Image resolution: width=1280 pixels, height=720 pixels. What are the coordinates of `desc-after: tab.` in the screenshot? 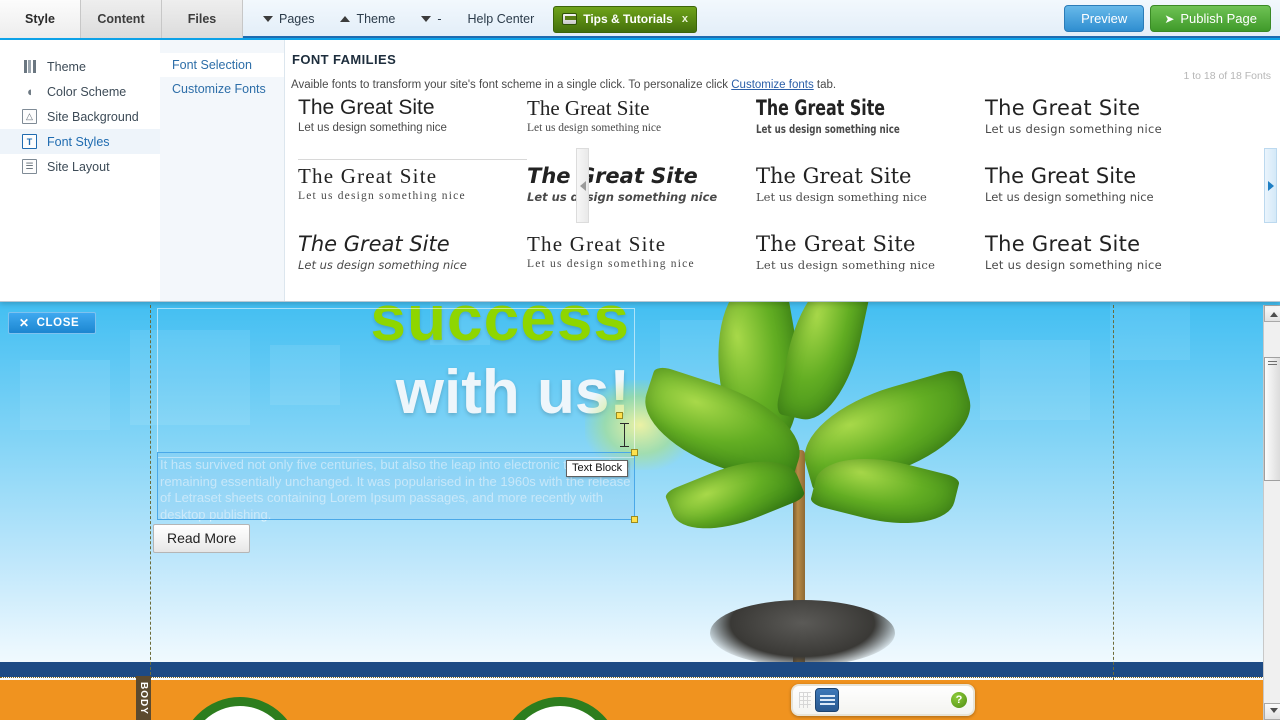 It's located at (825, 85).